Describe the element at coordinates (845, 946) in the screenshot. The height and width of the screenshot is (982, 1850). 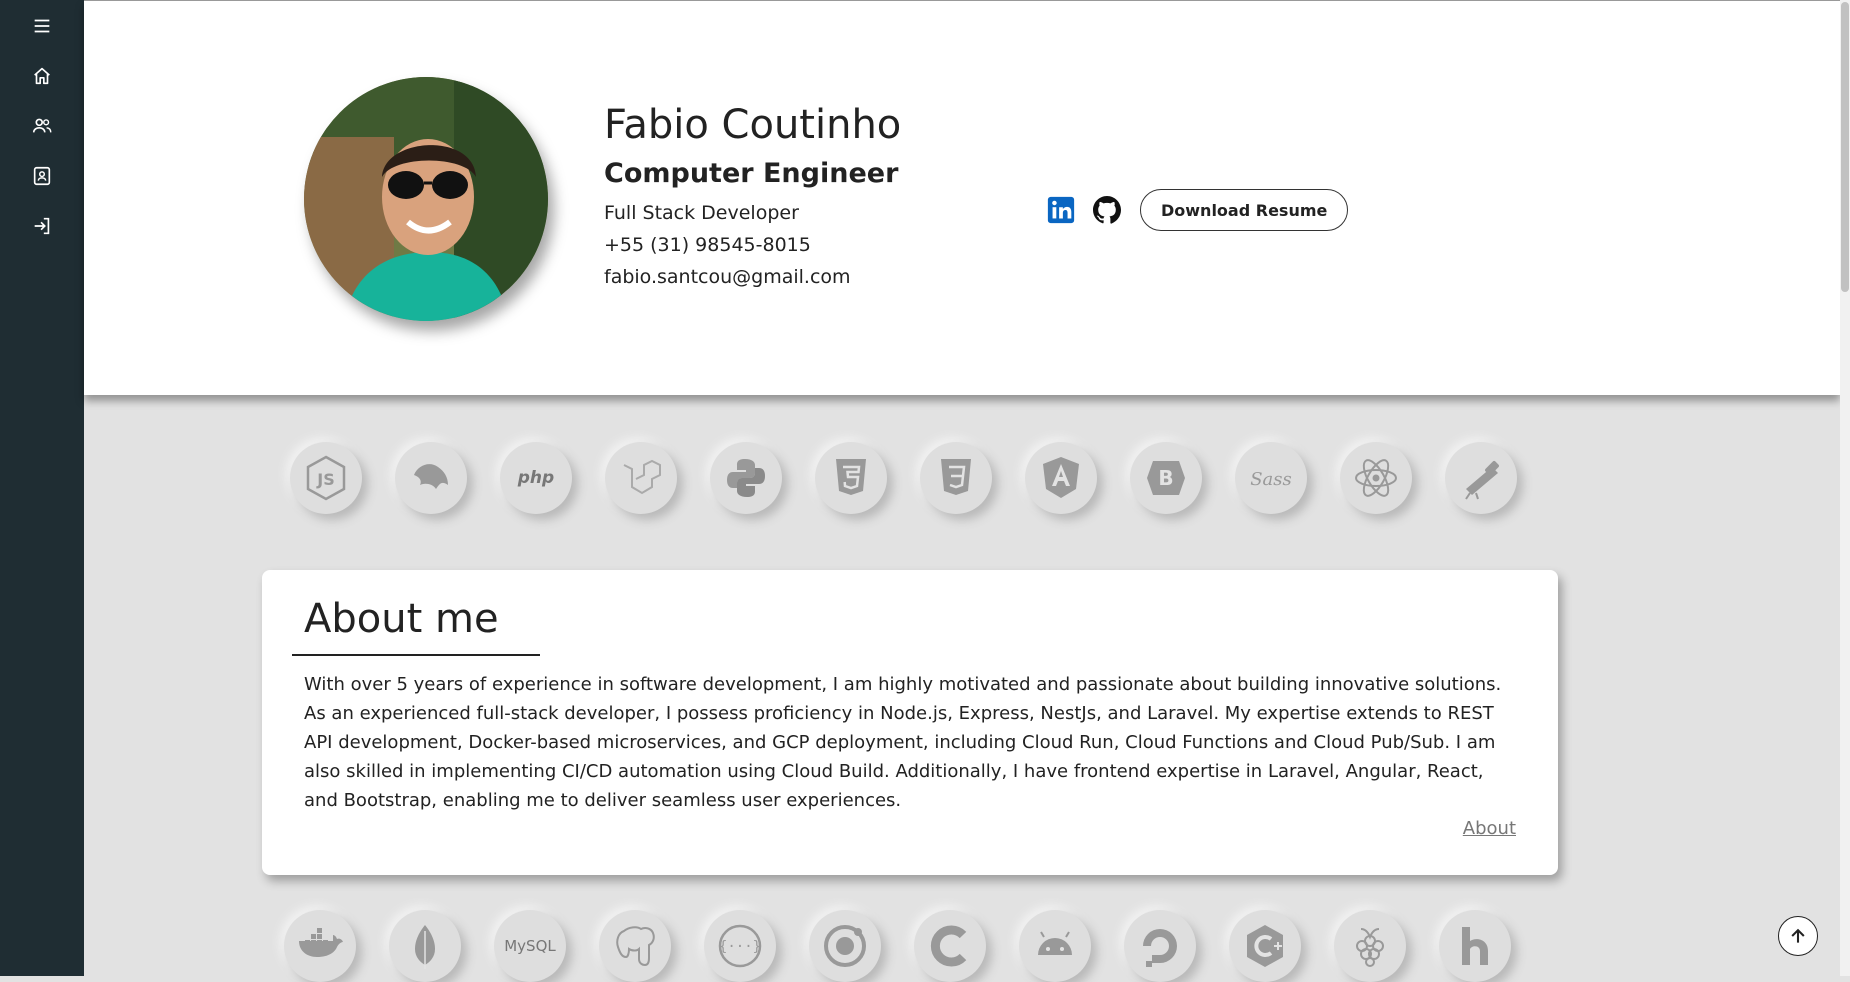
I see `ionic-icon` at that location.